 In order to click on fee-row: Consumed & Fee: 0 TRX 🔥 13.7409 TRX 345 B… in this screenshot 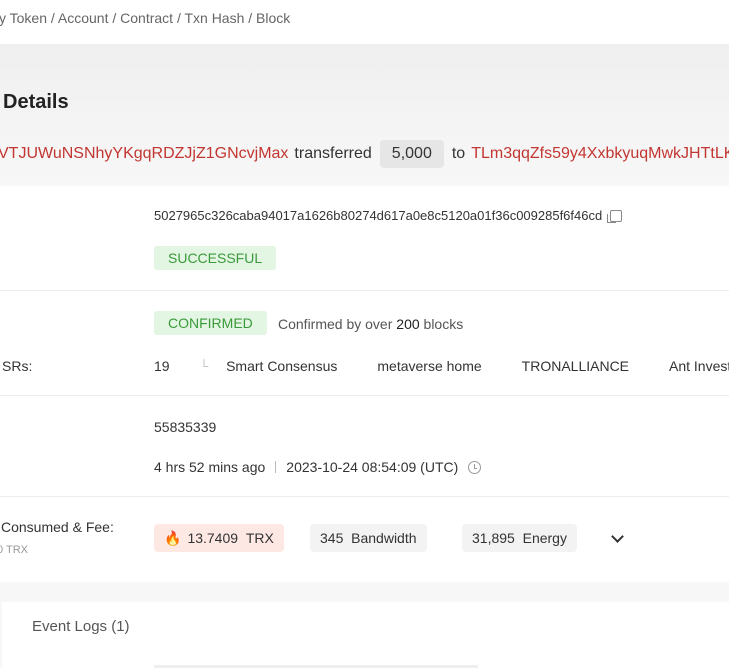, I will do `click(364, 539)`.